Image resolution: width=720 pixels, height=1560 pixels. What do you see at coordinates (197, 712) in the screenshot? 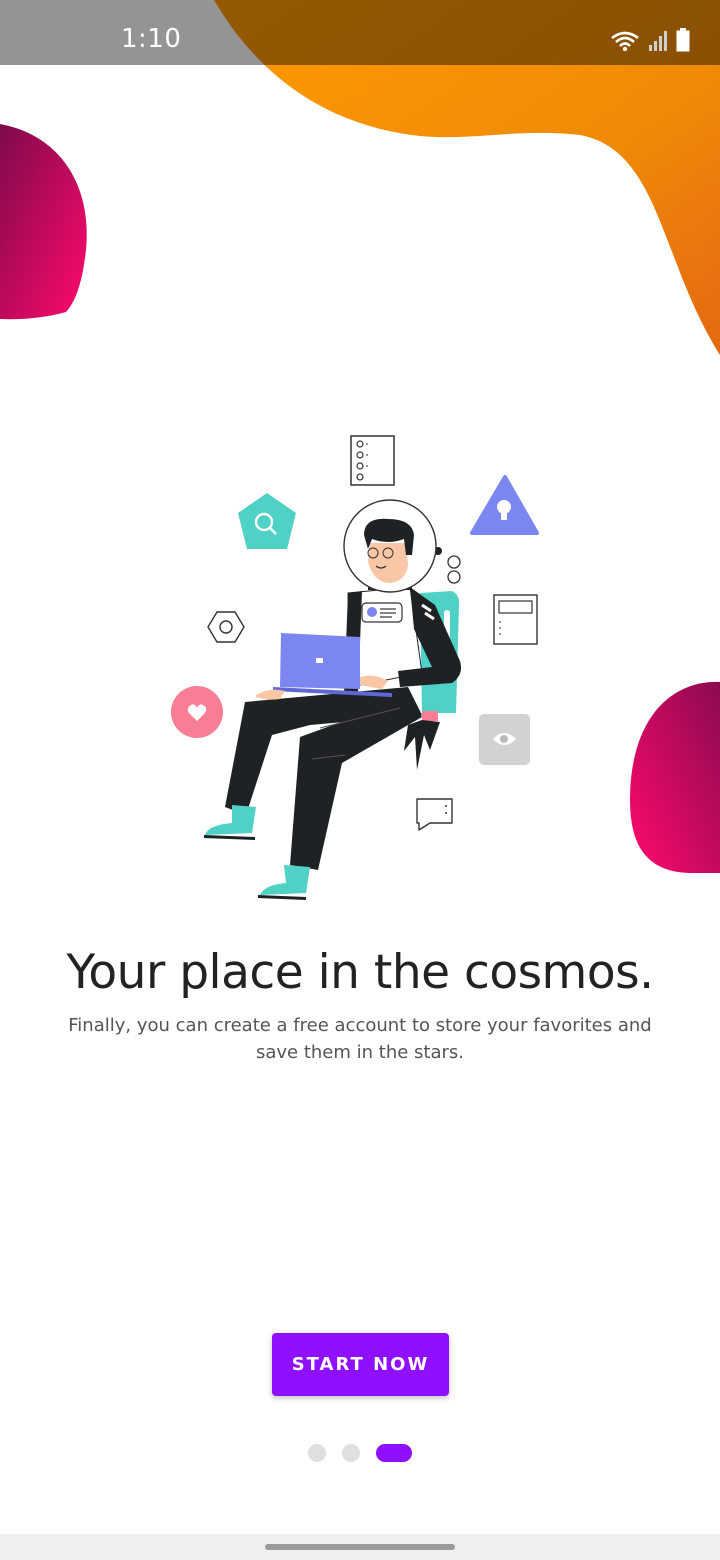
I see `heart-icon` at bounding box center [197, 712].